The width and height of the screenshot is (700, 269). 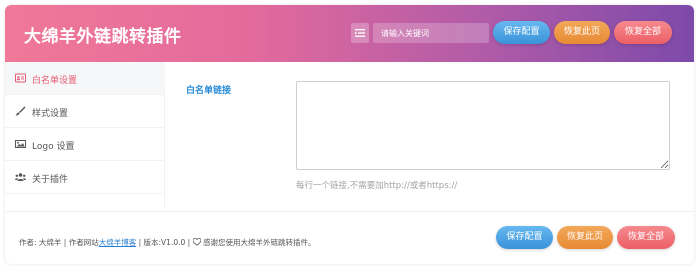 What do you see at coordinates (524, 237) in the screenshot?
I see `footer-save-button: 保存配置` at bounding box center [524, 237].